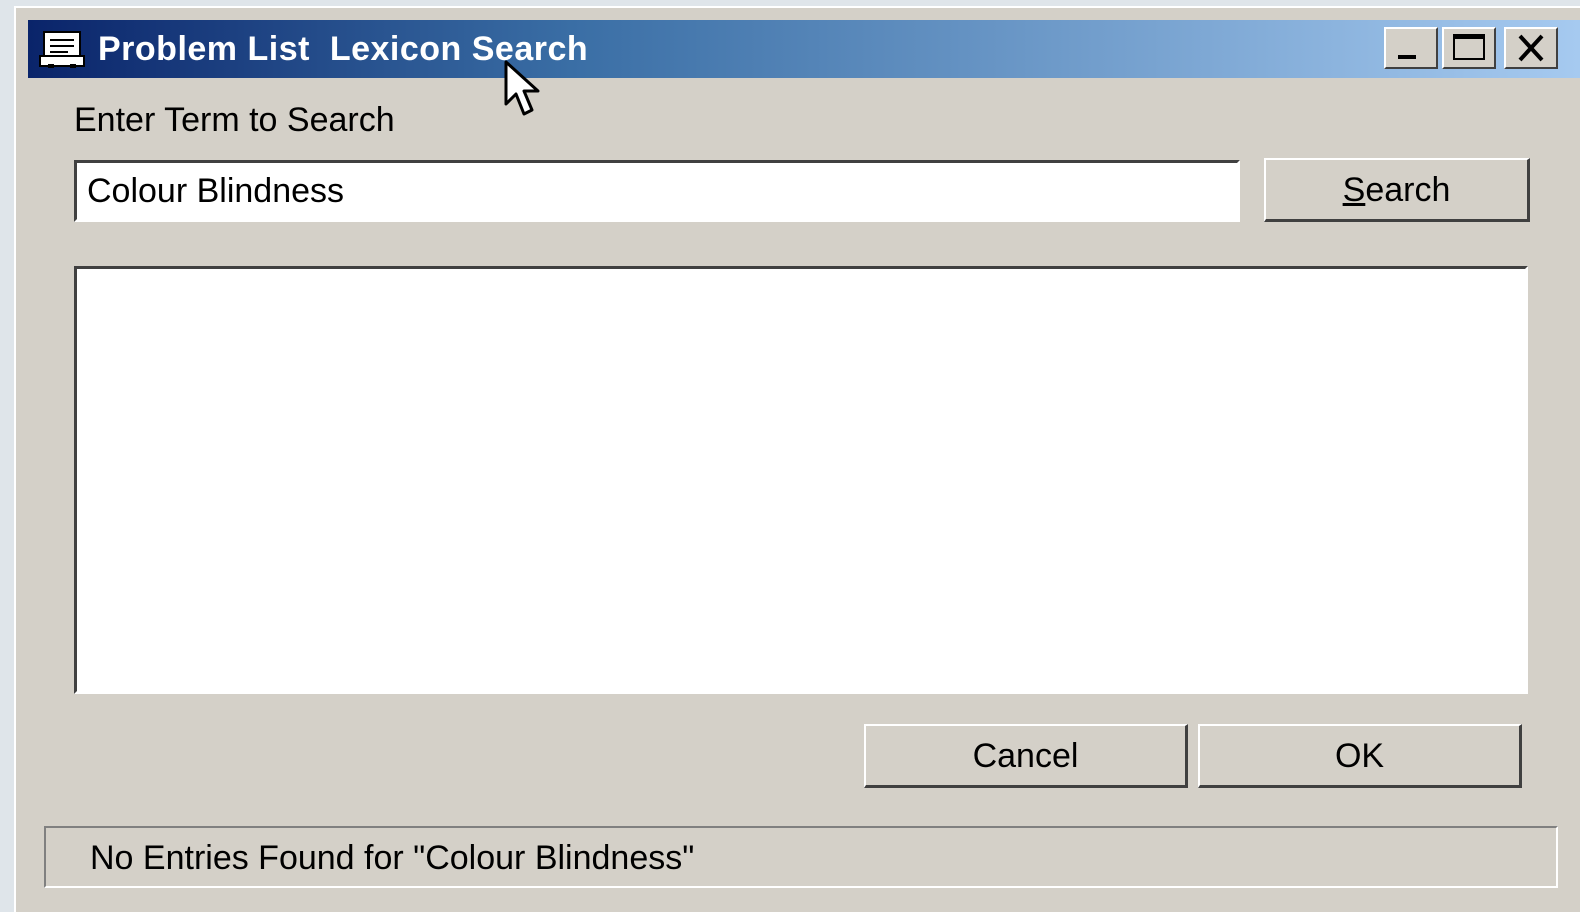 The image size is (1580, 912). What do you see at coordinates (801, 857) in the screenshot?
I see `status-bar: No Entries Found for "Colour Blindness"` at bounding box center [801, 857].